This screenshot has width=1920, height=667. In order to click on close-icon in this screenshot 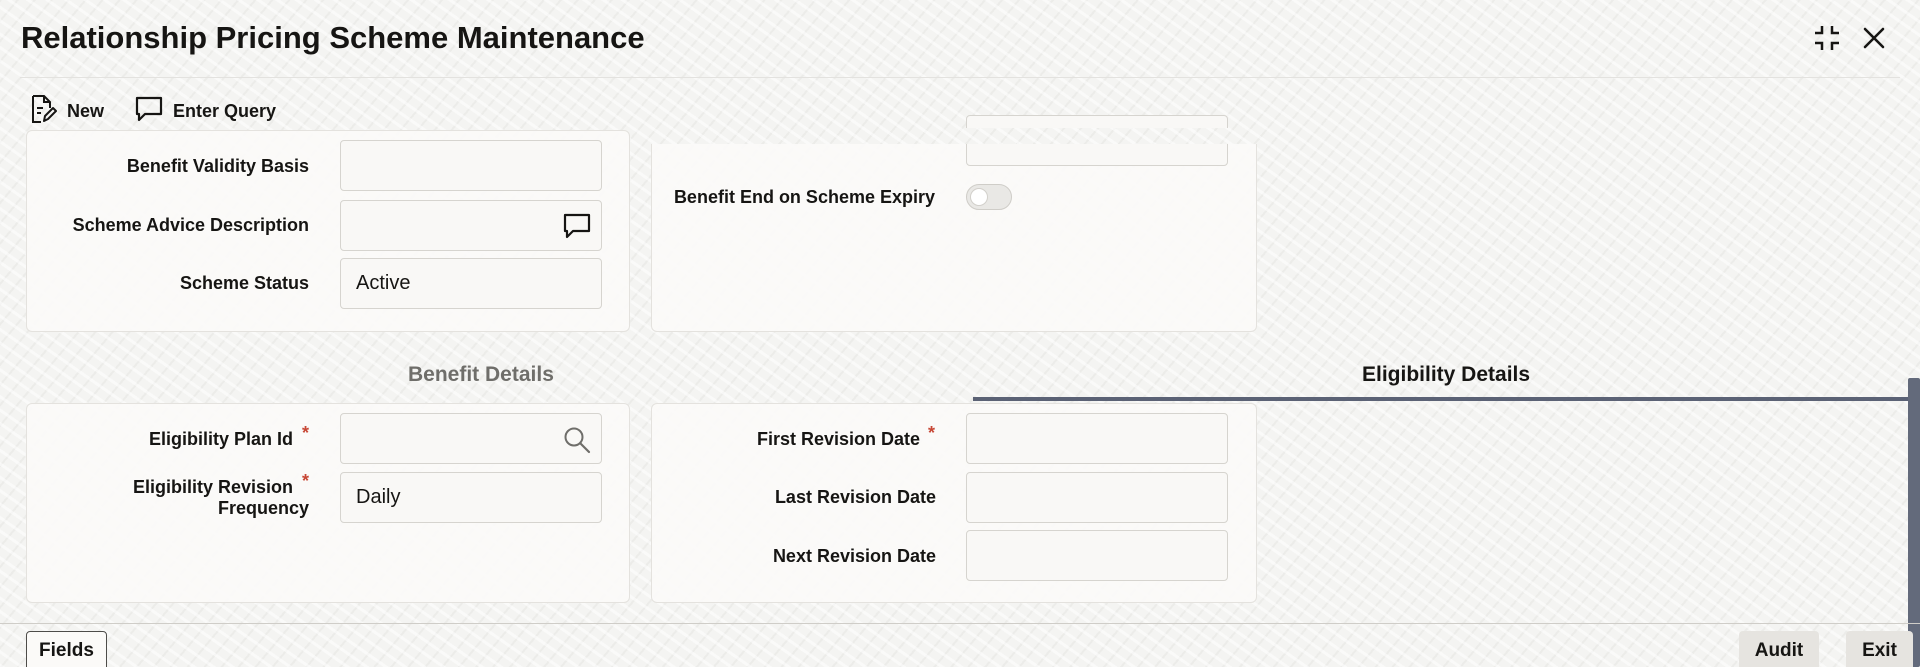, I will do `click(1874, 38)`.